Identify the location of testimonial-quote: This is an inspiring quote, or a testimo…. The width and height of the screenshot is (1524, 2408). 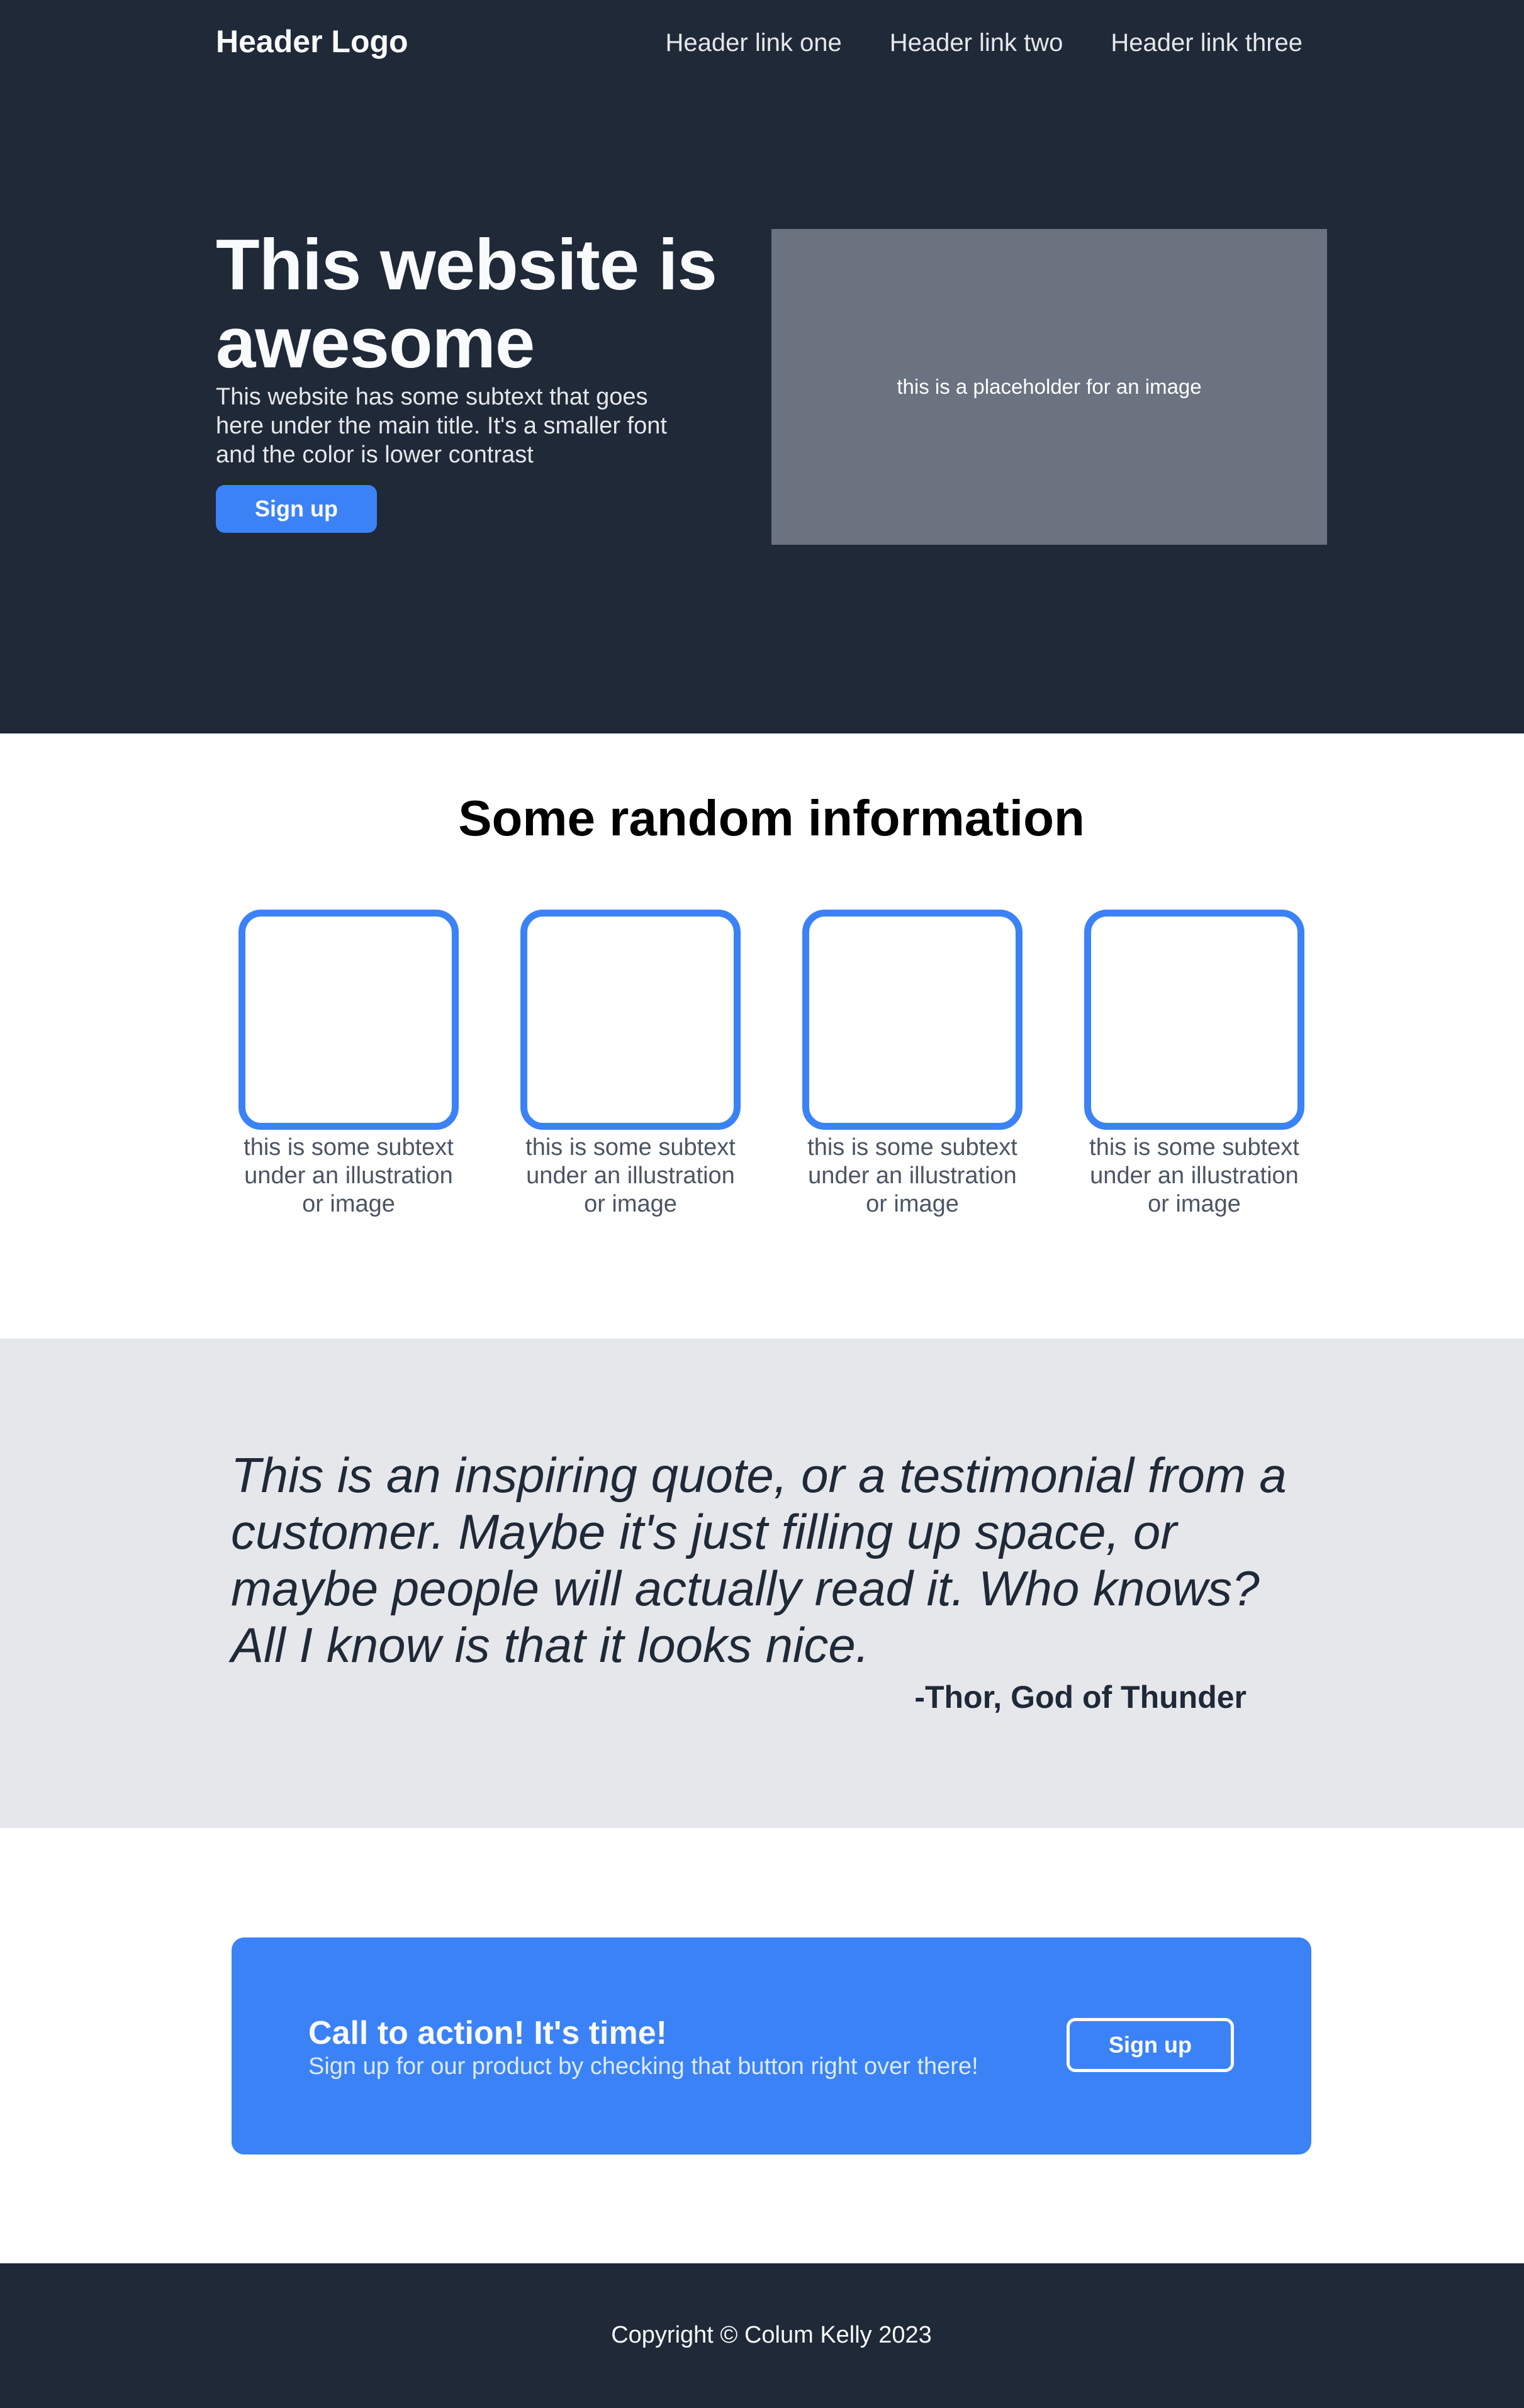
(759, 1560).